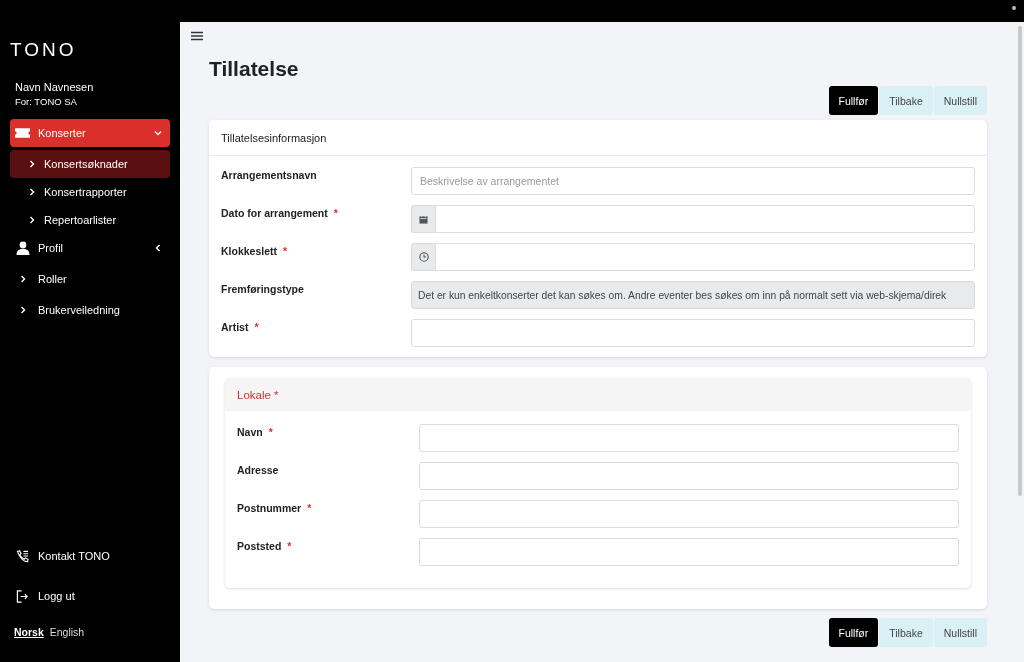  What do you see at coordinates (90, 192) in the screenshot?
I see `nav-subitem: Konsertrapporter` at bounding box center [90, 192].